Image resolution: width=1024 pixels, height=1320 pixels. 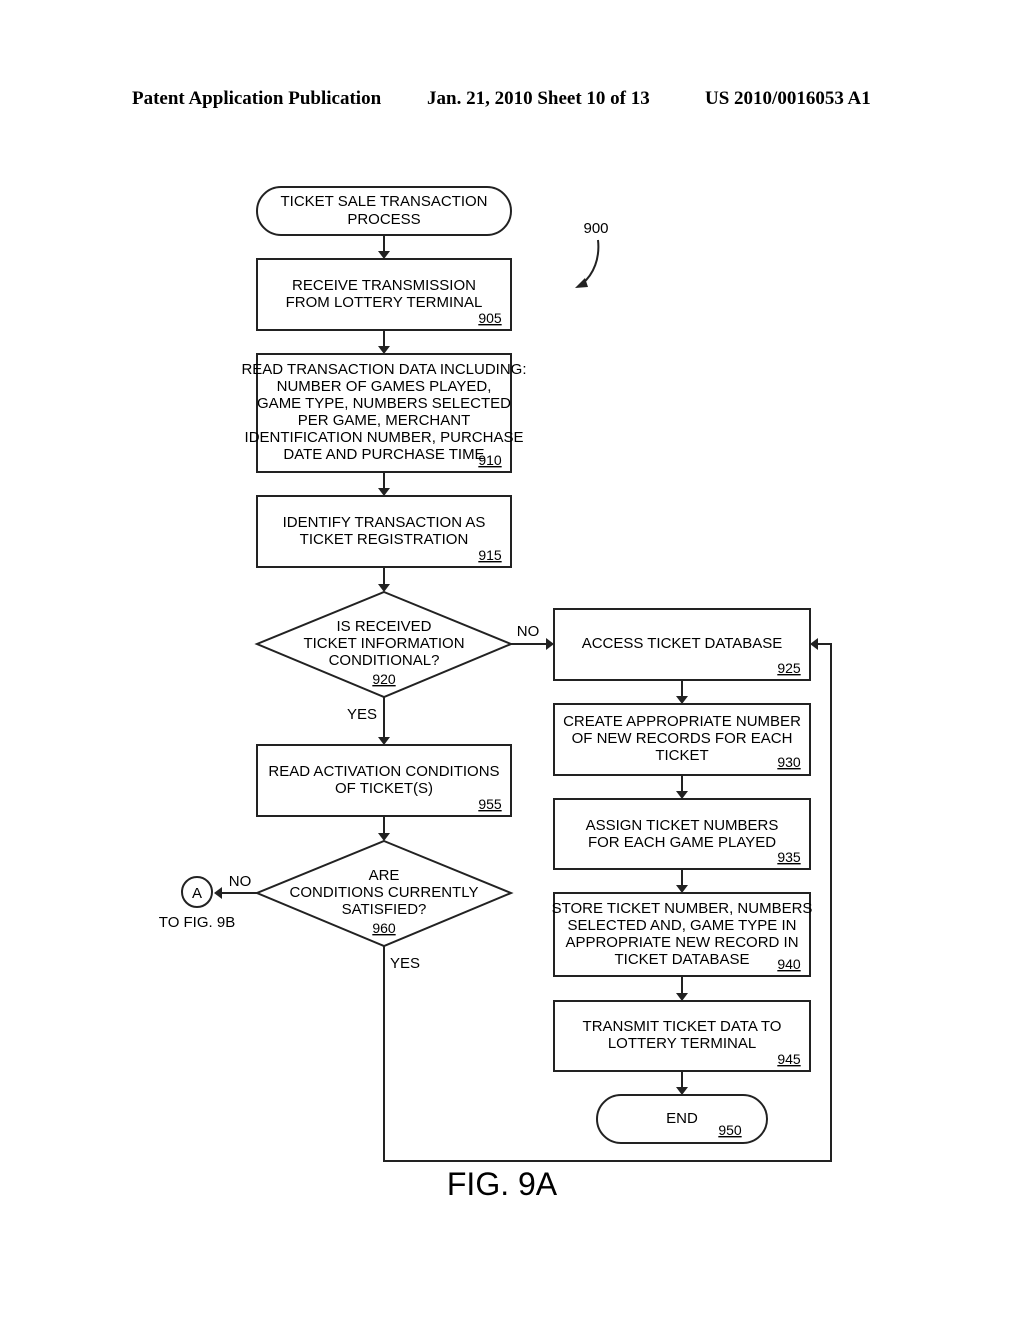 I want to click on node-930-line: TICKET, so click(x=681, y=755).